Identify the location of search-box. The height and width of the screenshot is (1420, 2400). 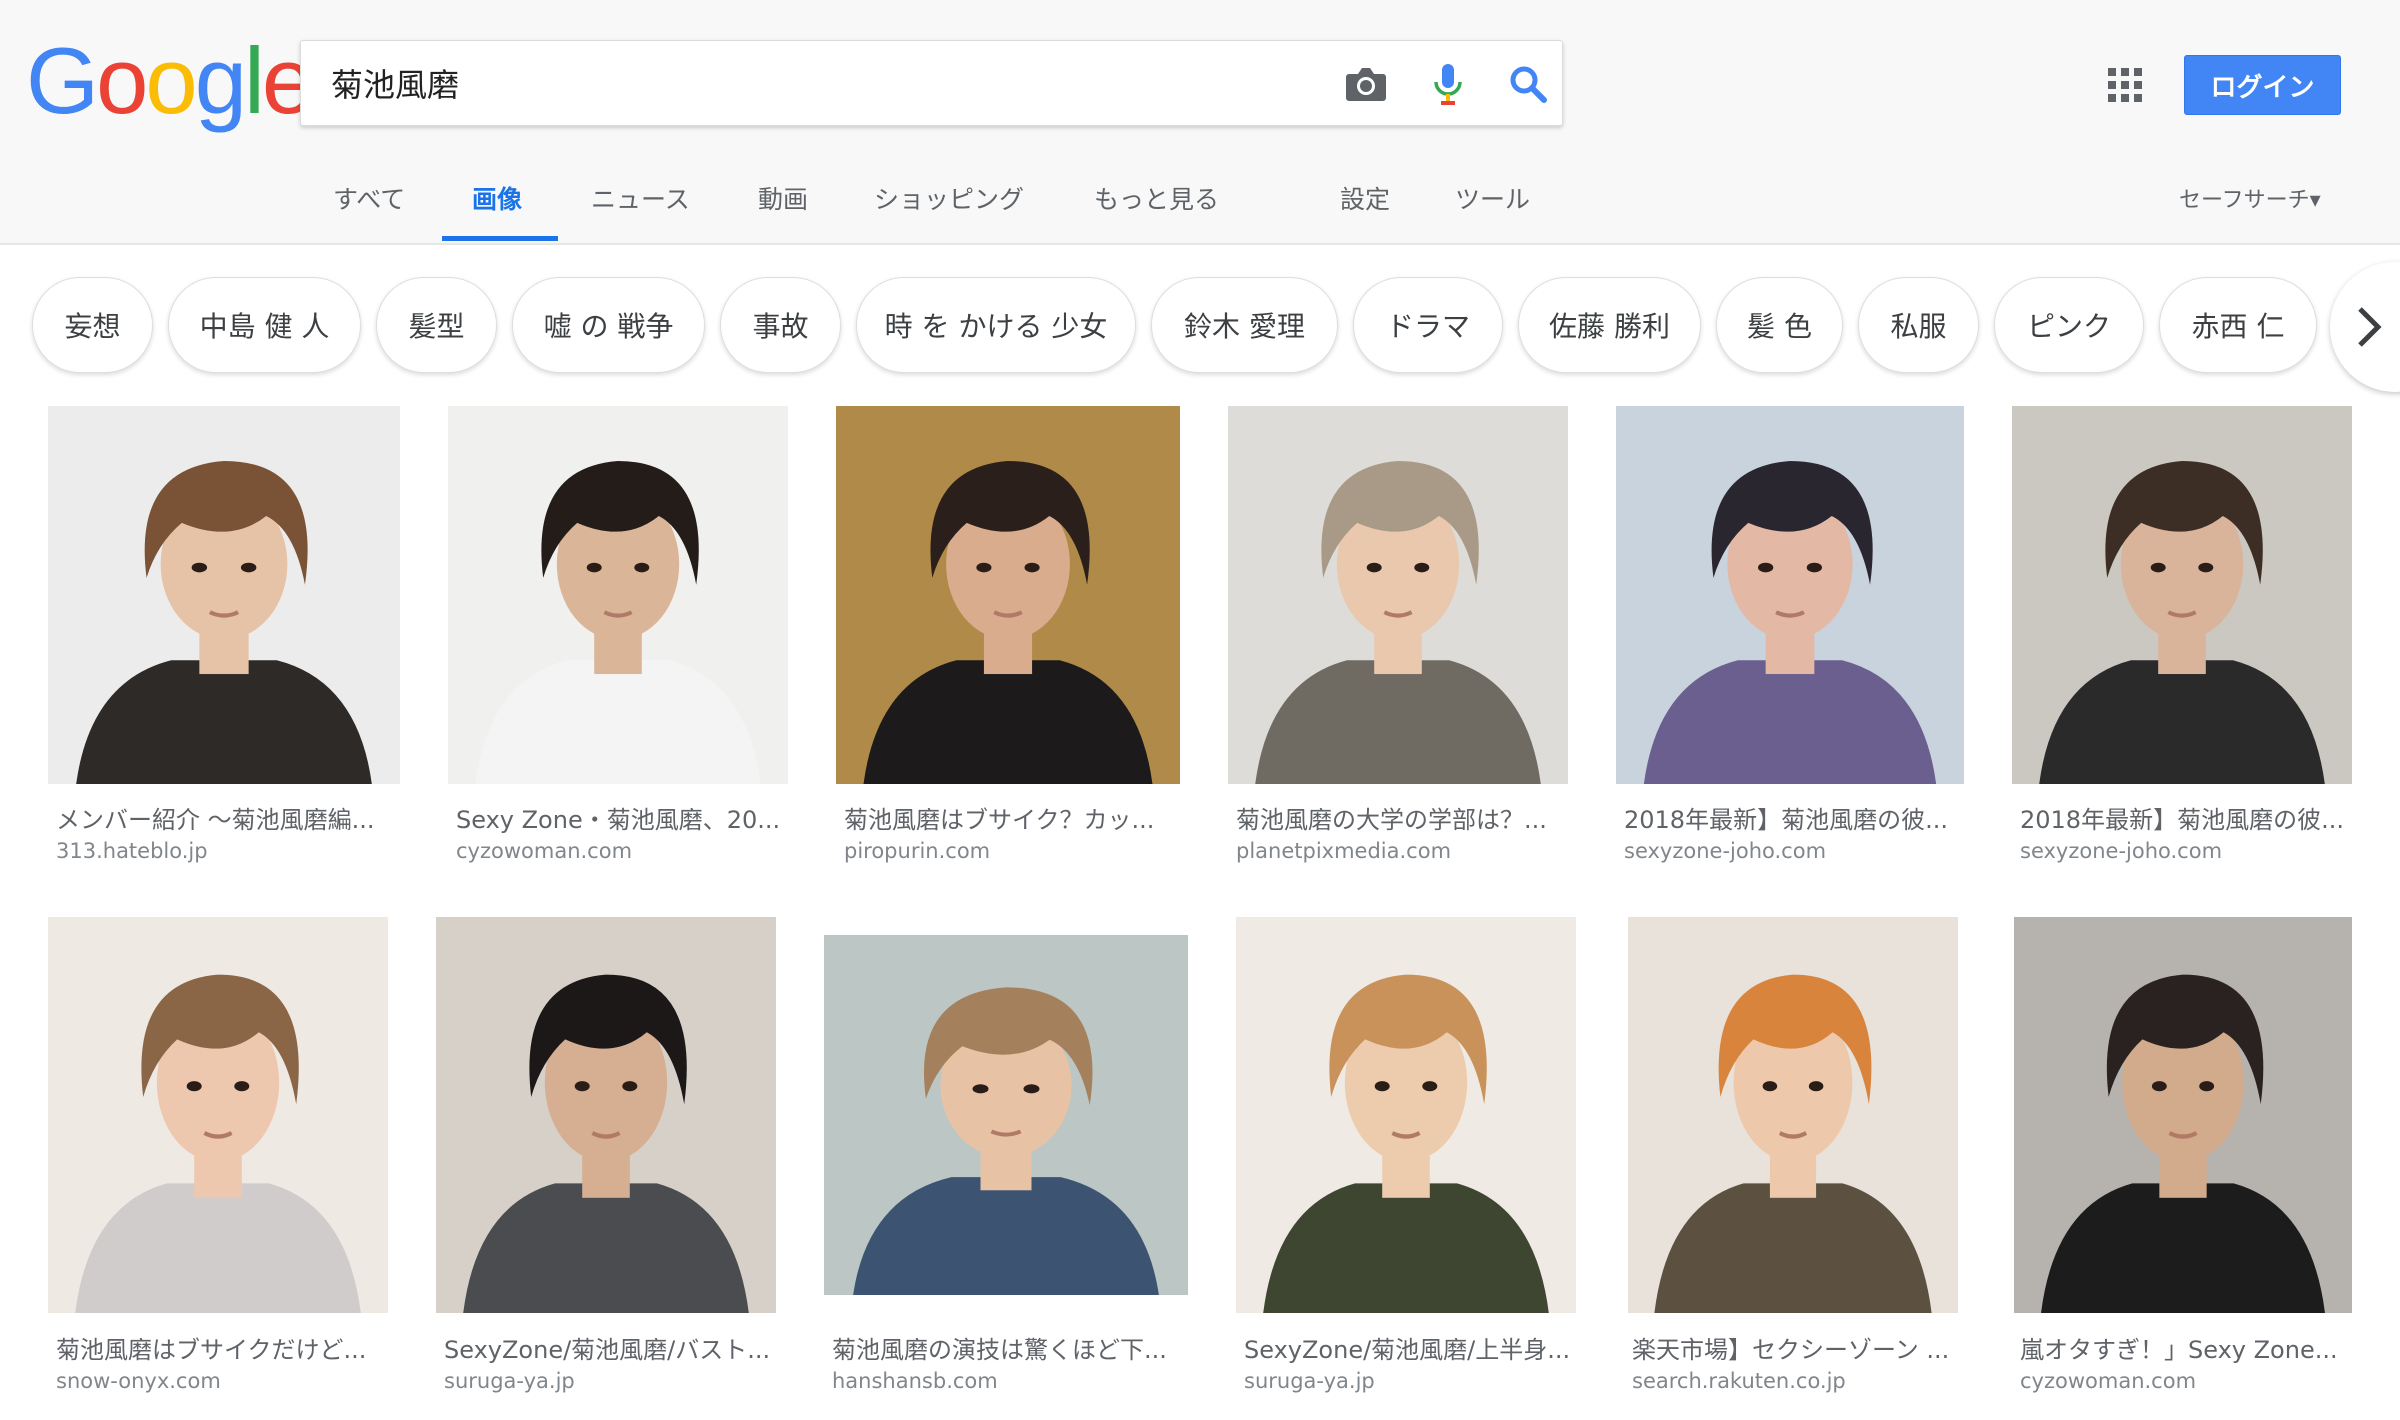
(931, 83).